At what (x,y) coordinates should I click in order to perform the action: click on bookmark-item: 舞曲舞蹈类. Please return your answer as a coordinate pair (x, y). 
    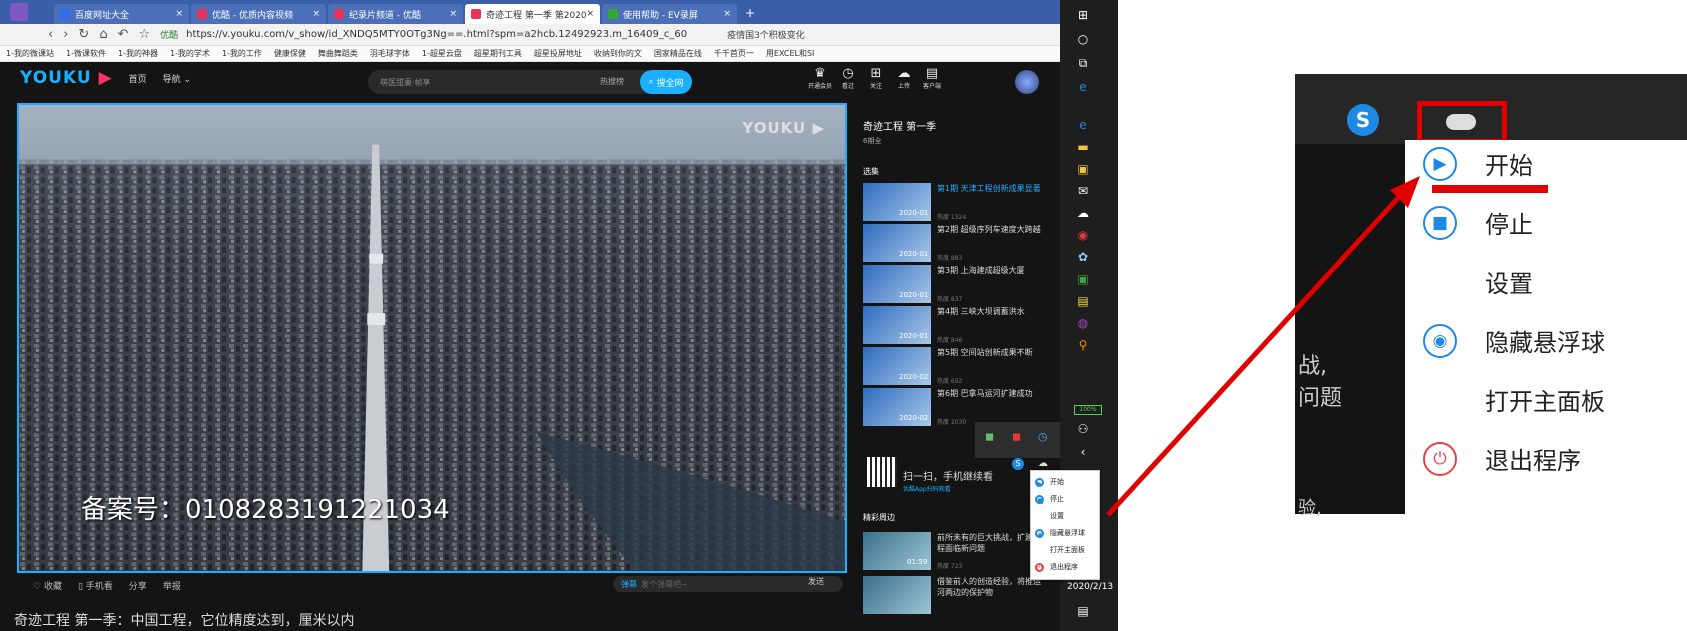
    Looking at the image, I should click on (338, 53).